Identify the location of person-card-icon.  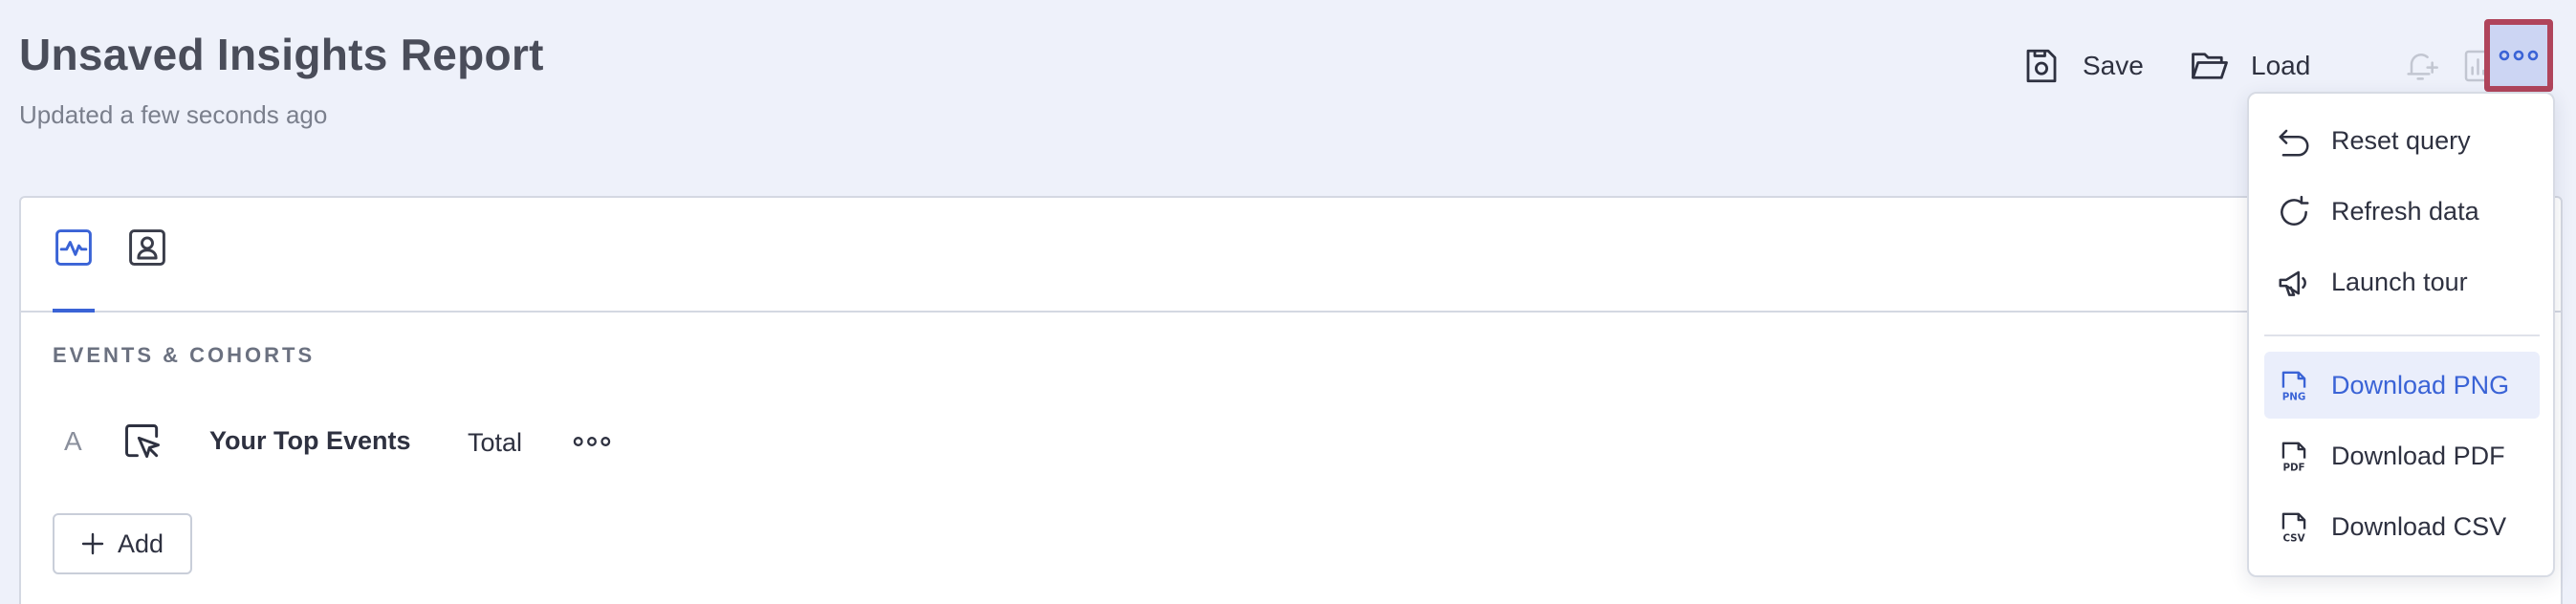
(147, 247).